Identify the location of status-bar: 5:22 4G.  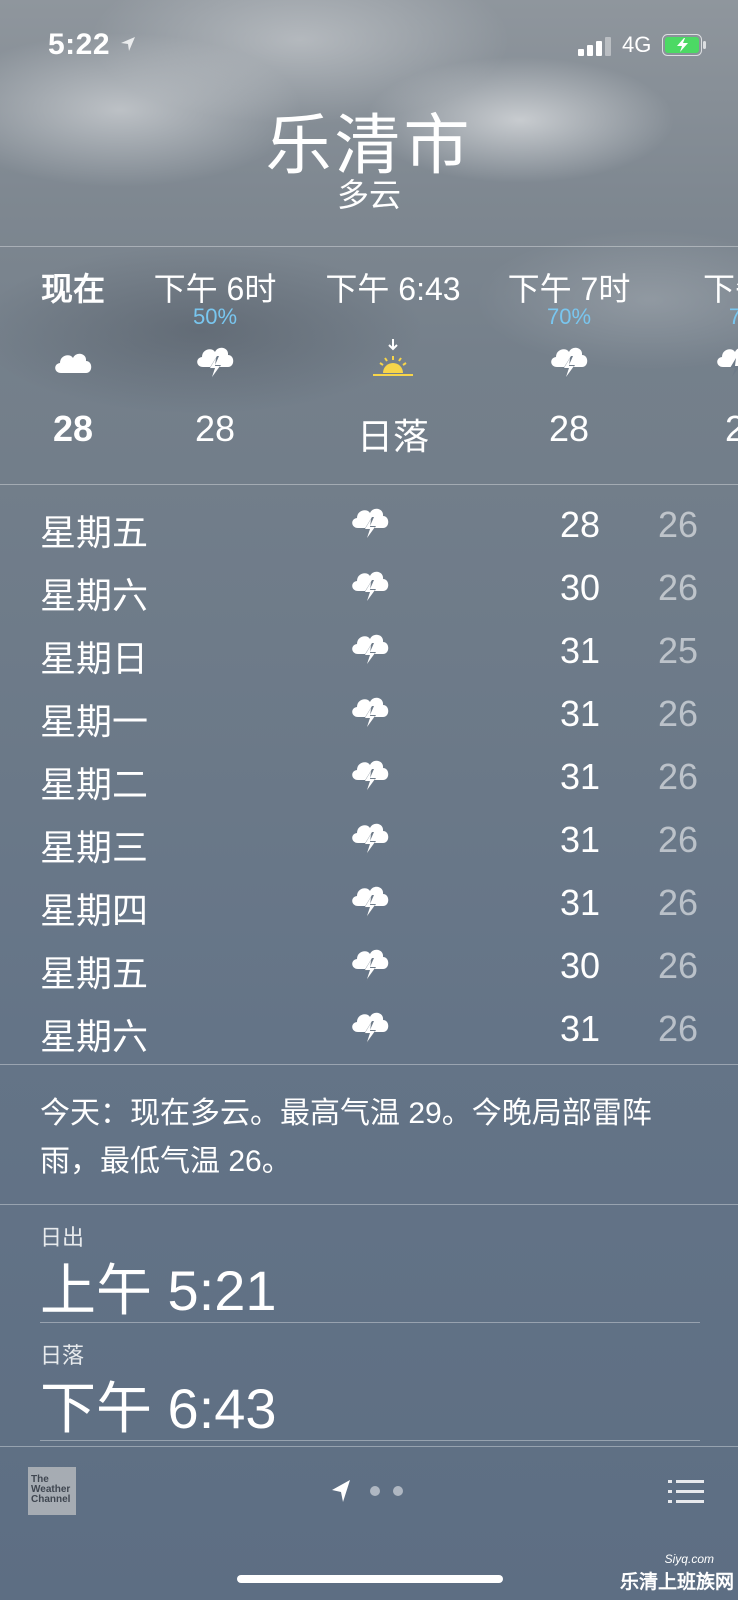
(369, 45).